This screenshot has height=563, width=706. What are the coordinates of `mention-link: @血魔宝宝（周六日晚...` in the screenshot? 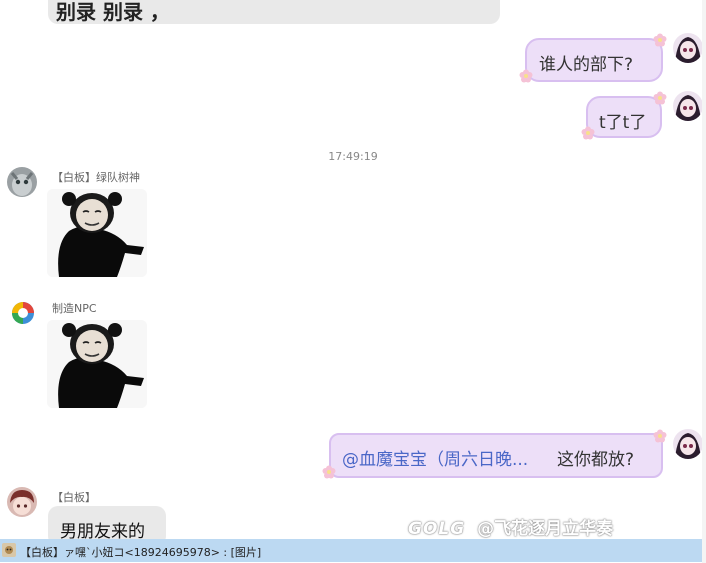 It's located at (435, 457).